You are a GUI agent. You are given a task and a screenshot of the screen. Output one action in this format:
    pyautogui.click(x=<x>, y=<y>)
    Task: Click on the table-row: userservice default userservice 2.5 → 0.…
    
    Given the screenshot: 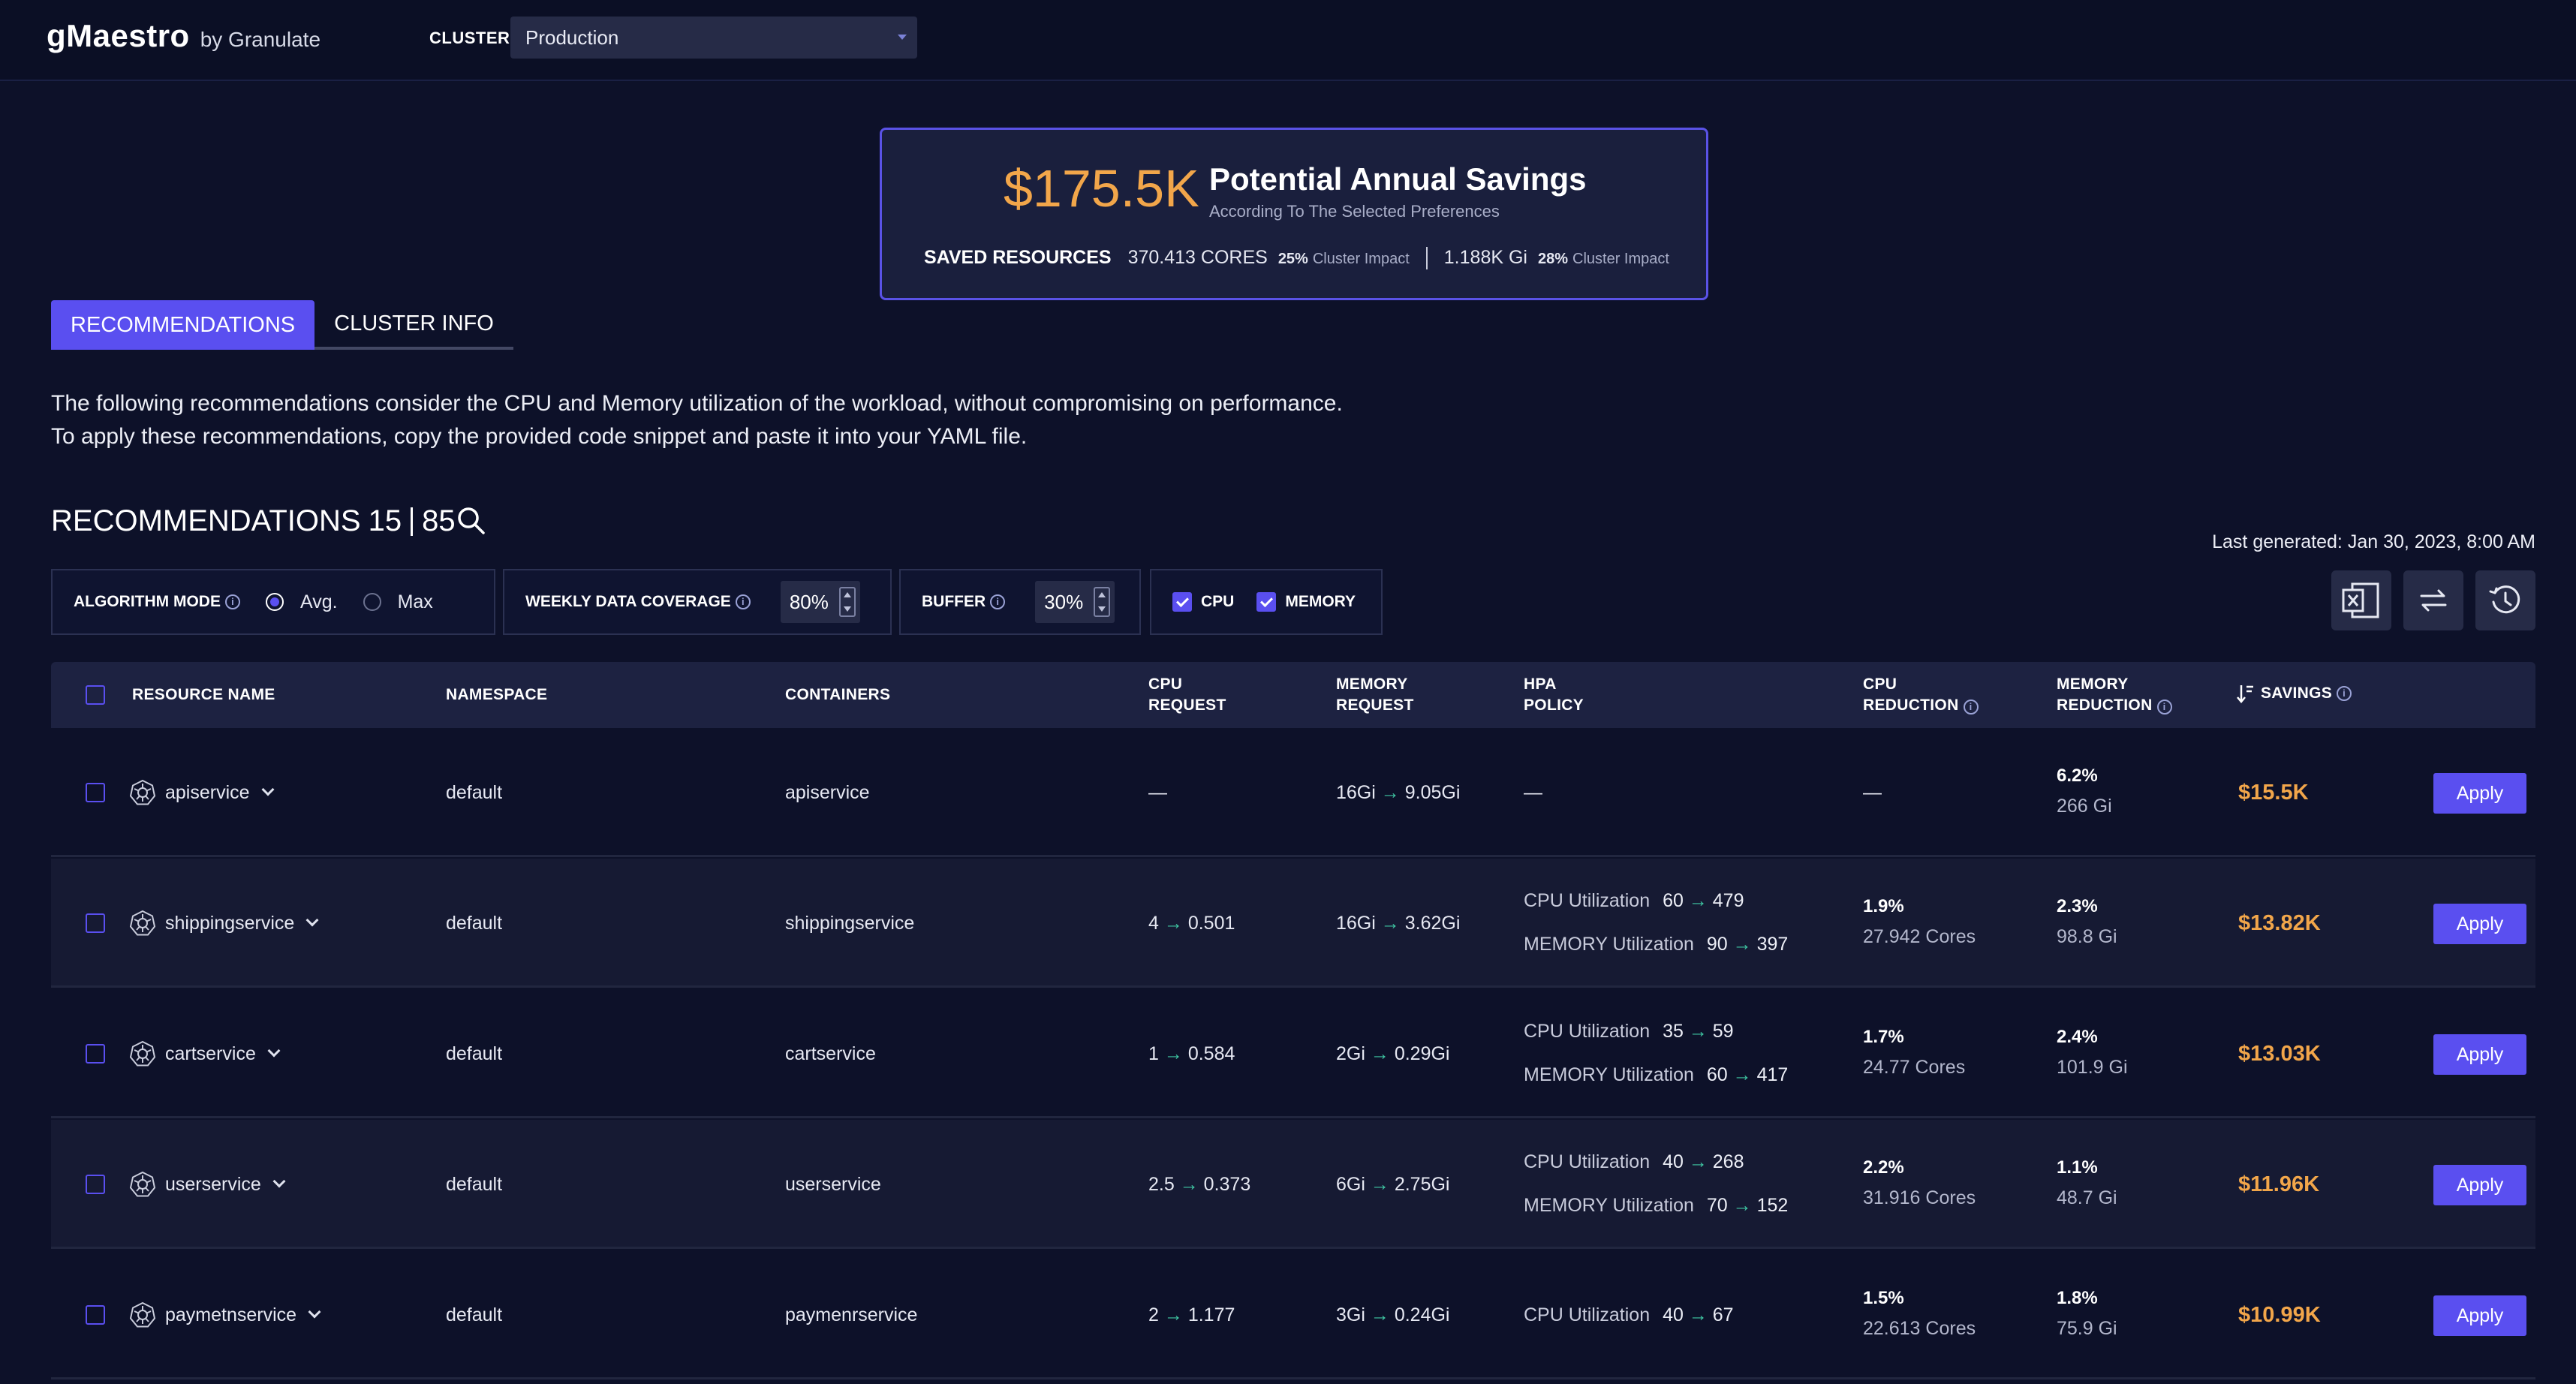 What is the action you would take?
    pyautogui.click(x=1293, y=1184)
    